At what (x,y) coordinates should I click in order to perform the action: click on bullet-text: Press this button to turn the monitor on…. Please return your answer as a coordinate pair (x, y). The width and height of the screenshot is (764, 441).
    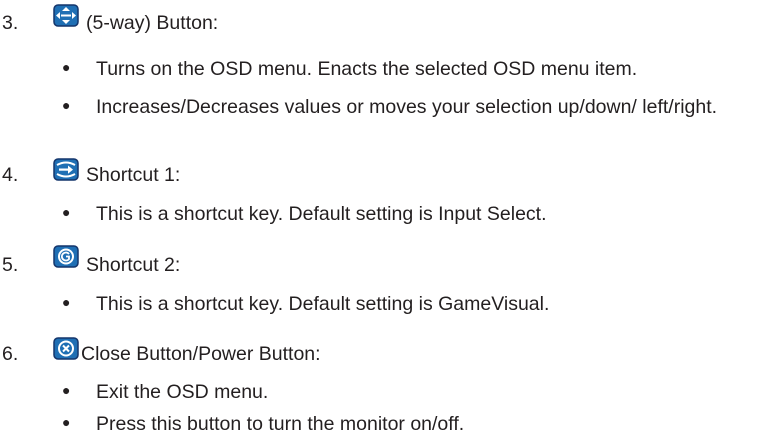
    Looking at the image, I should click on (280, 424).